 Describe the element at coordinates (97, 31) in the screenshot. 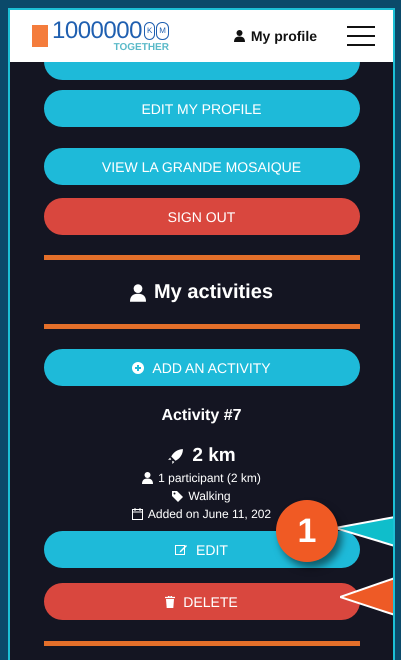

I see `logo-number: 1000000` at that location.